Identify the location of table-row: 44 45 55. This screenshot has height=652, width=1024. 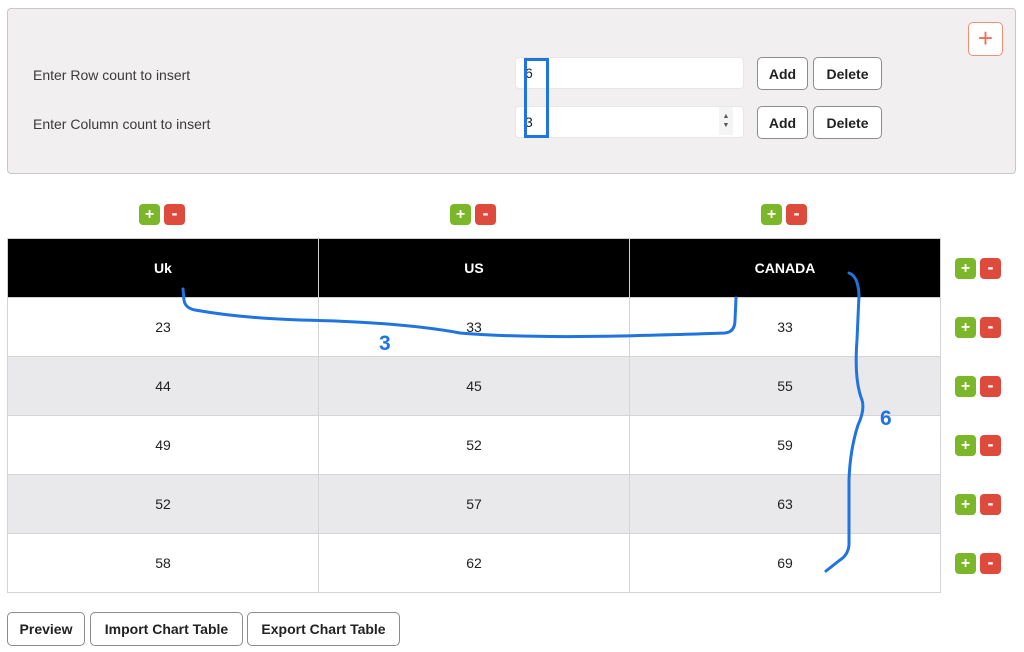
(474, 386).